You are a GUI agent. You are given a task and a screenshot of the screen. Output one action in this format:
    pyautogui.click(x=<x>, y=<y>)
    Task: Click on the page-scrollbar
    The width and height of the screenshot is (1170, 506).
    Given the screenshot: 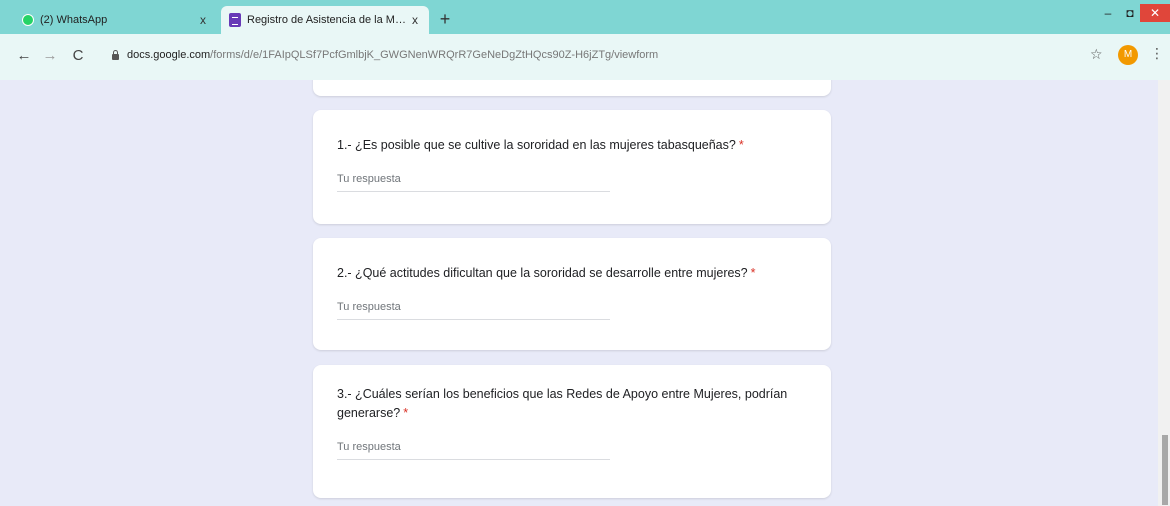 What is the action you would take?
    pyautogui.click(x=1164, y=293)
    